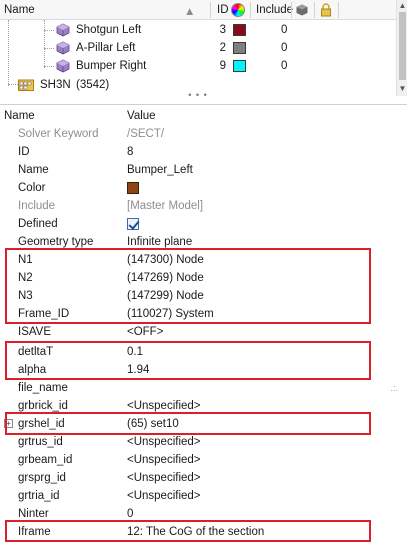  I want to click on property-name: Frame_ID, so click(44, 314).